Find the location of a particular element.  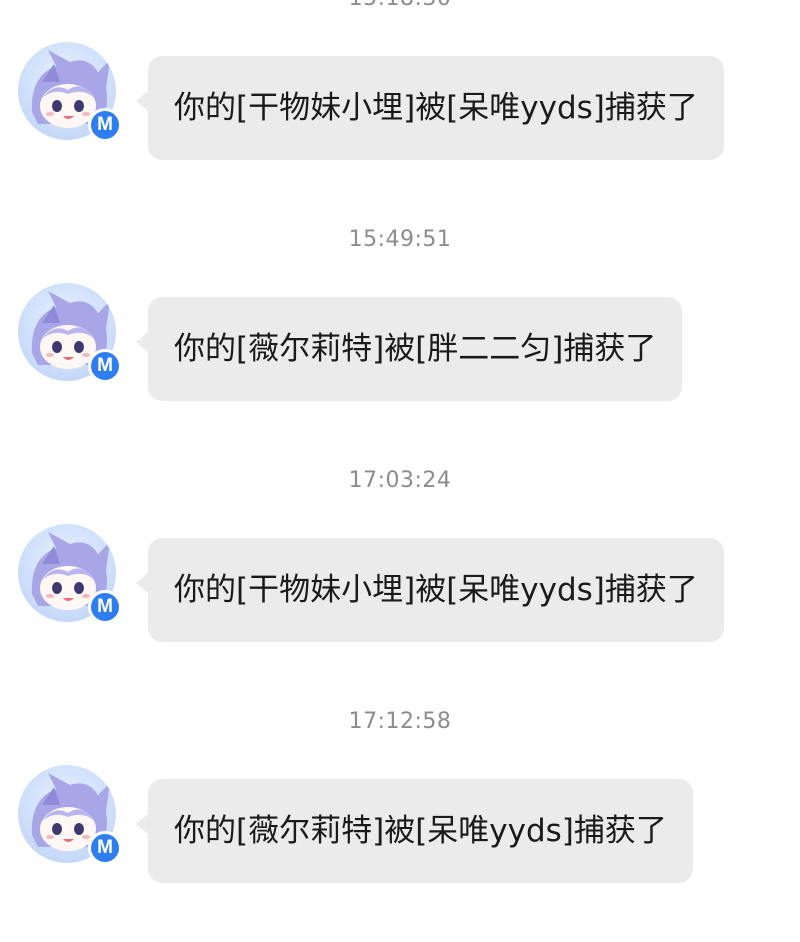

message-row: Mfuns M 你的[薇尔莉特]被[胖二二匀]捕获了 is located at coordinates (400, 348).